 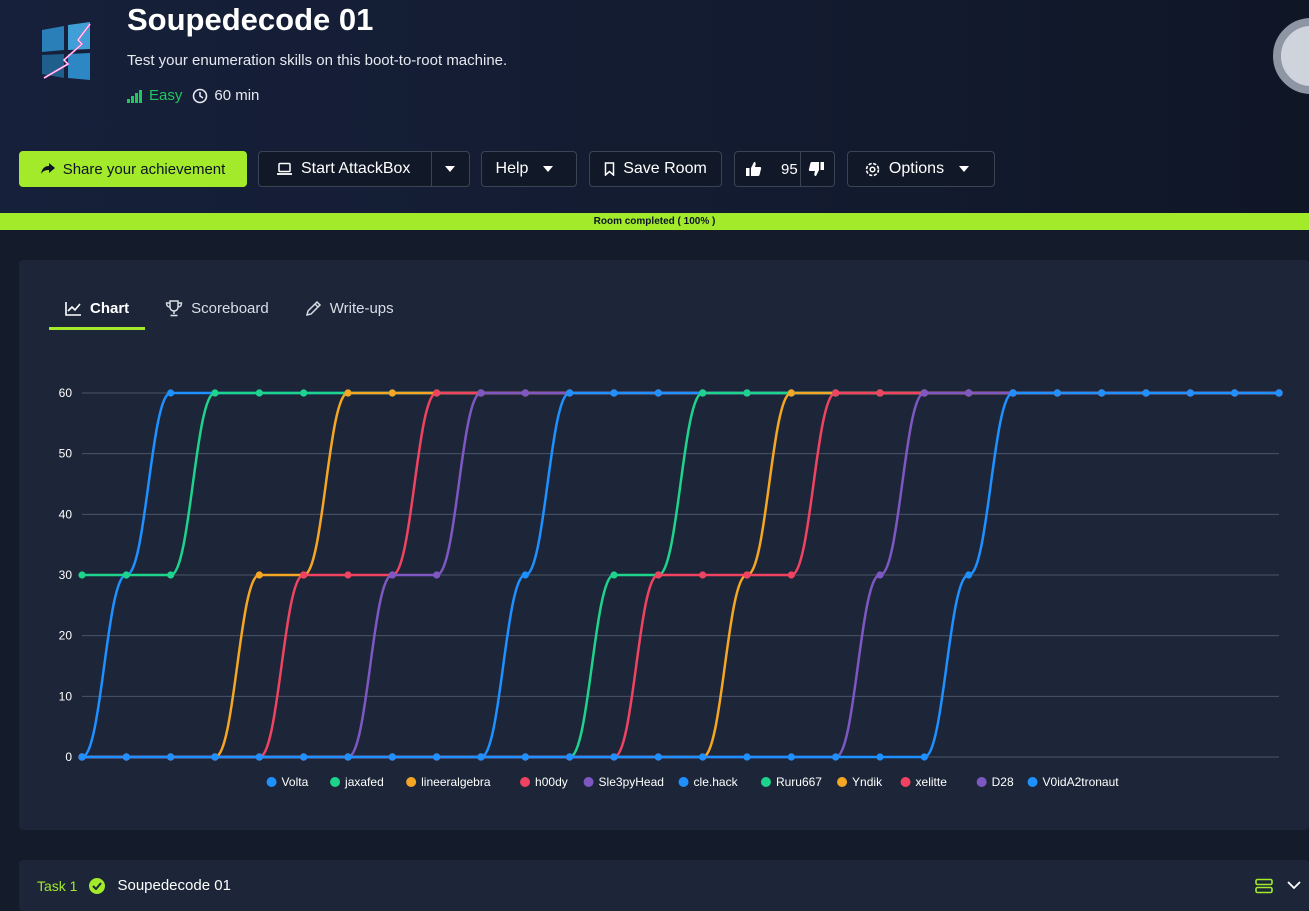 I want to click on thumbs-up-icon, so click(x=753, y=169).